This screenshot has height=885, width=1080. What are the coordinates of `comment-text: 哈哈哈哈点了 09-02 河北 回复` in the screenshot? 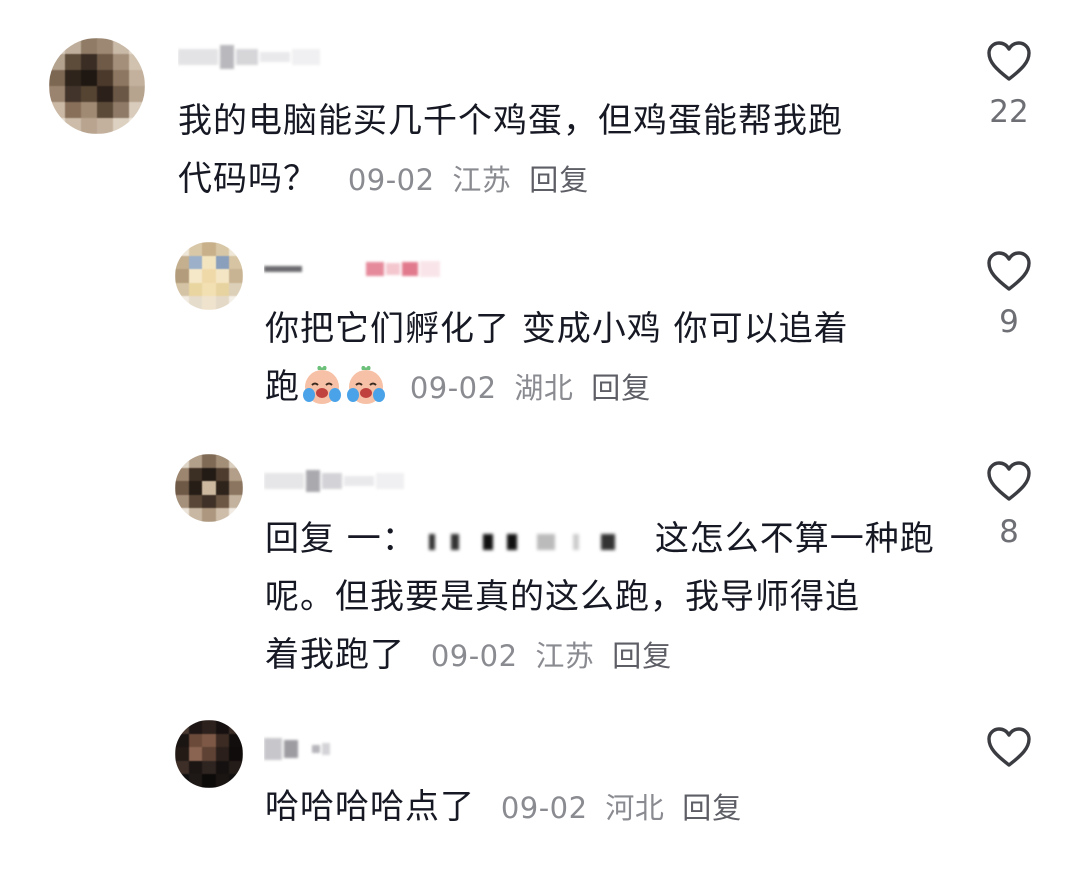 It's located at (503, 807).